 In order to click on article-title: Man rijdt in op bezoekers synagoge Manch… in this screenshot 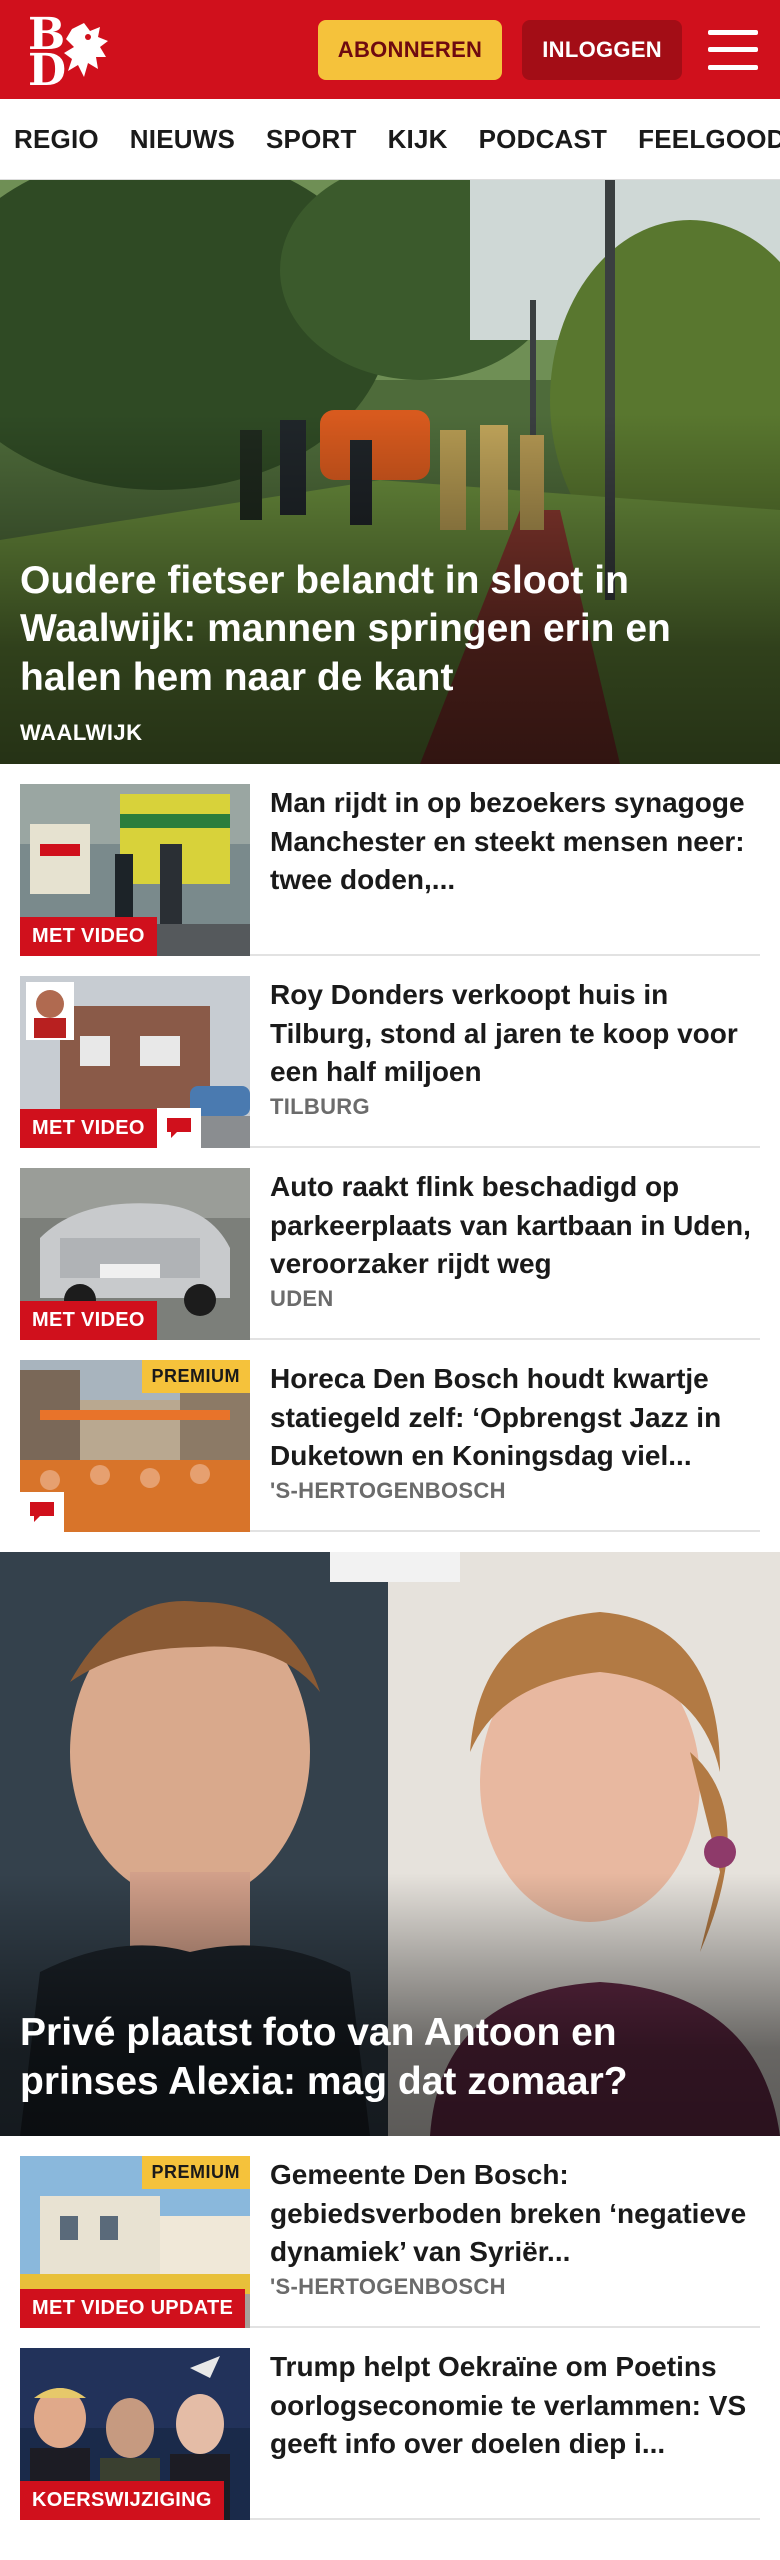, I will do `click(515, 842)`.